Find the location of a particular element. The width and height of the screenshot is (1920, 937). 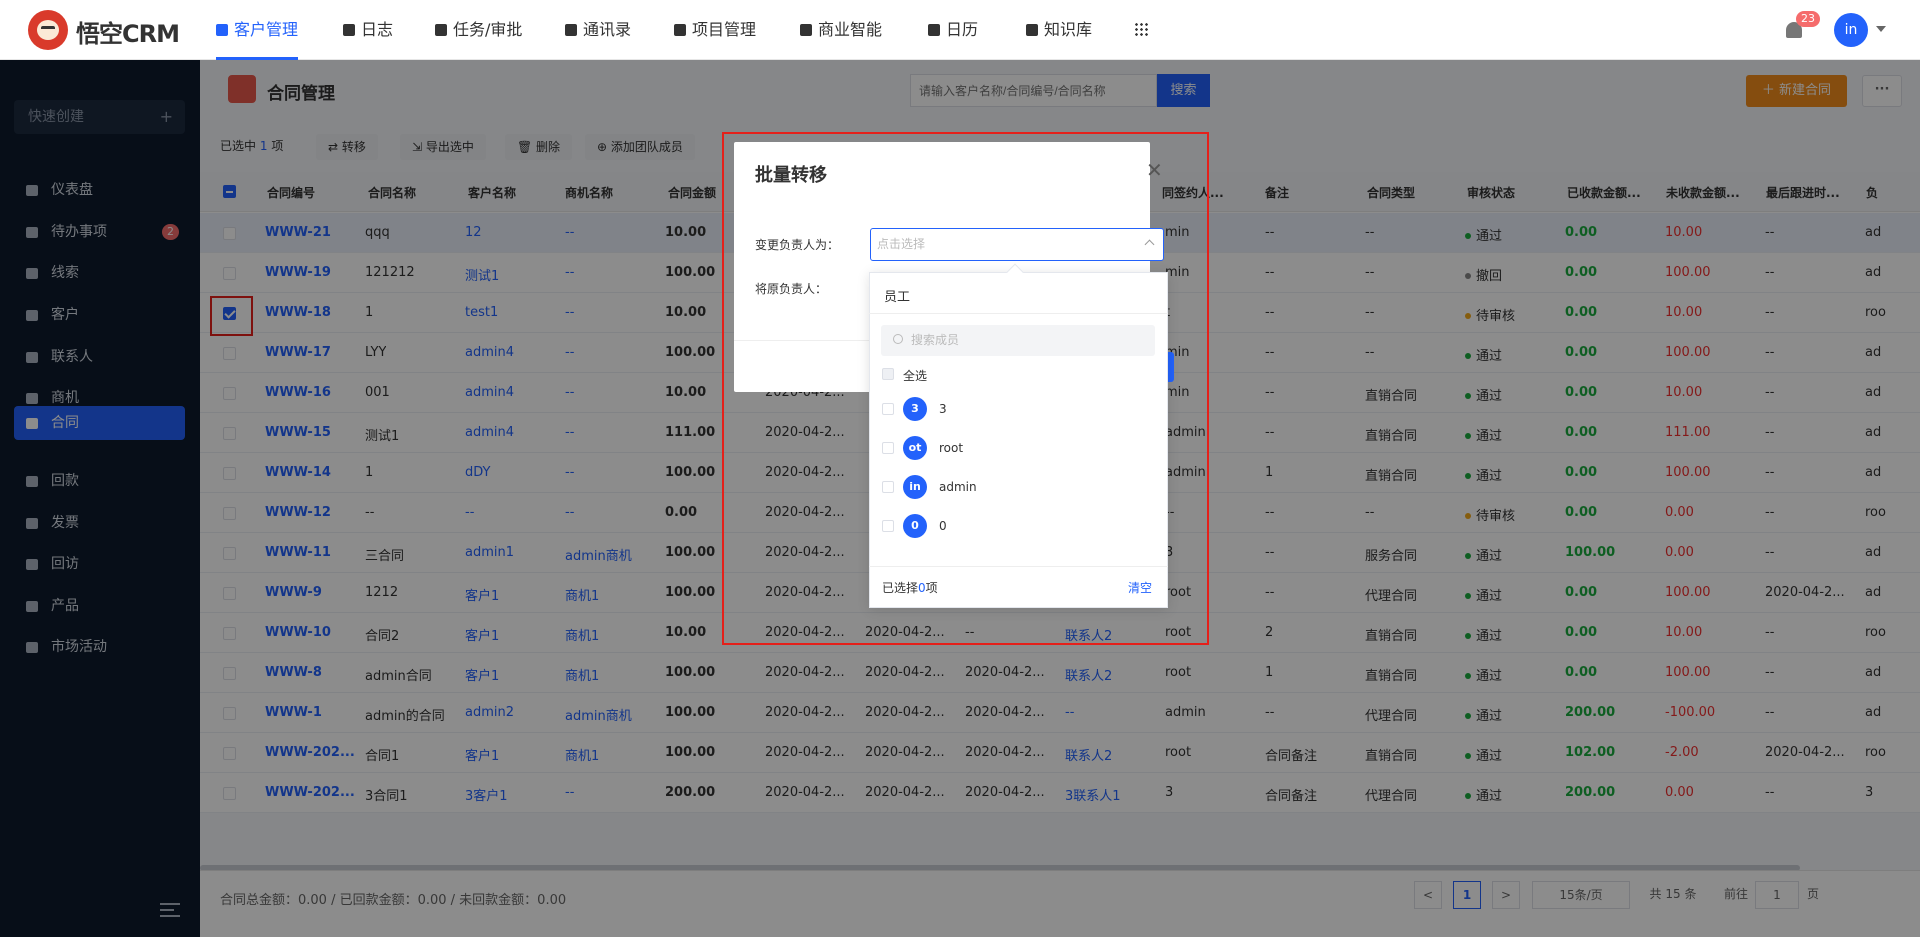

nav-log: 日志 is located at coordinates (368, 30).